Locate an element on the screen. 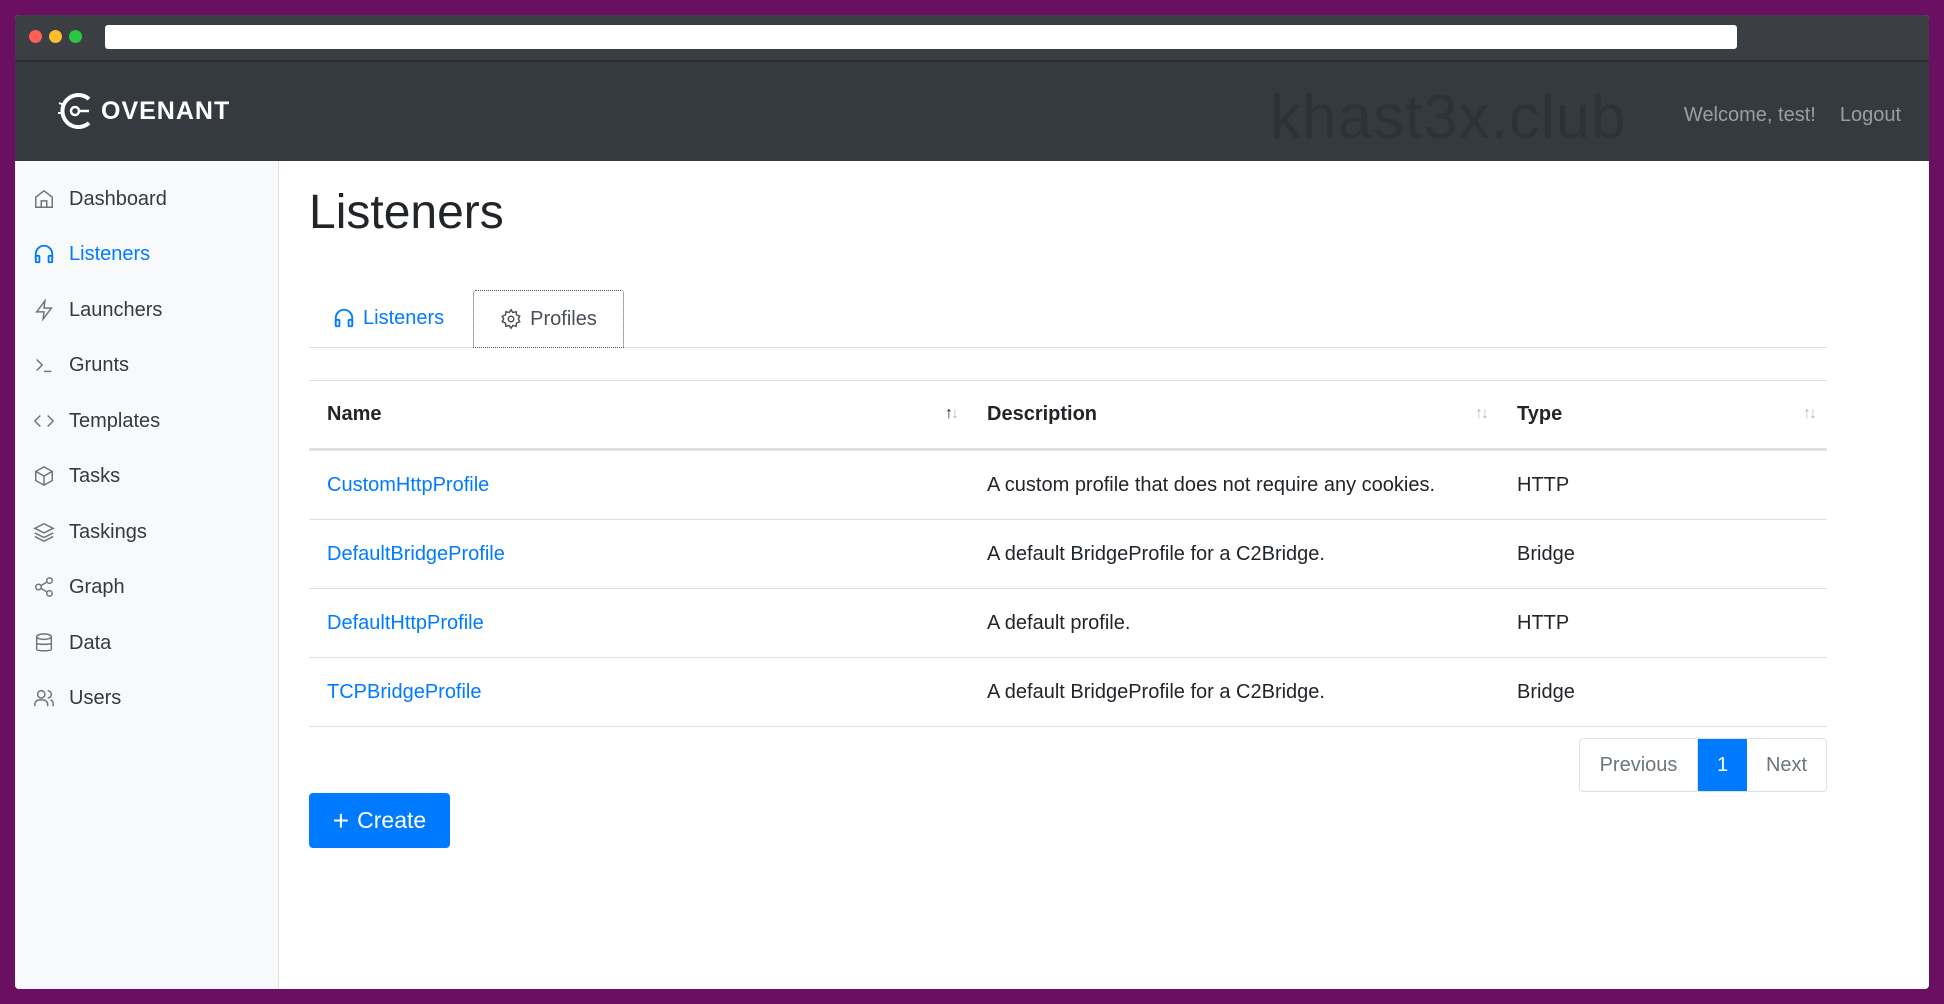  description-cell: A default profile. is located at coordinates (1234, 623).